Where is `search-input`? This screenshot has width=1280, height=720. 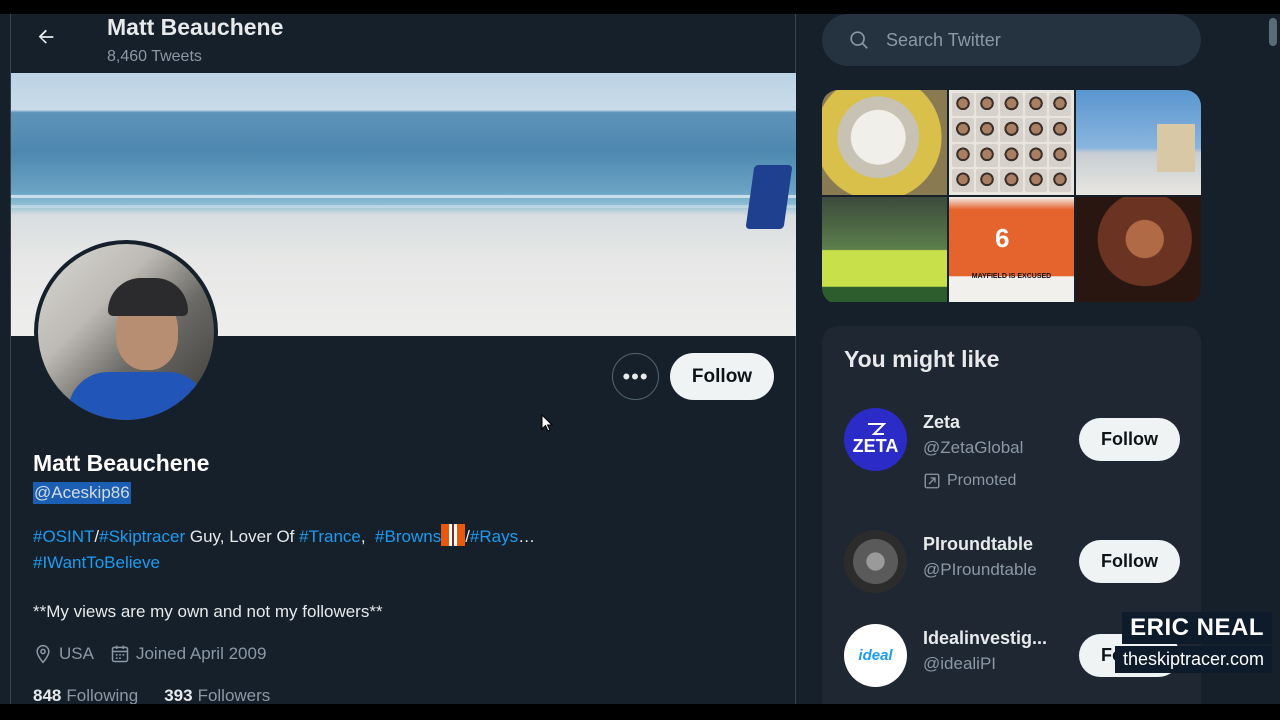 search-input is located at coordinates (1026, 40).